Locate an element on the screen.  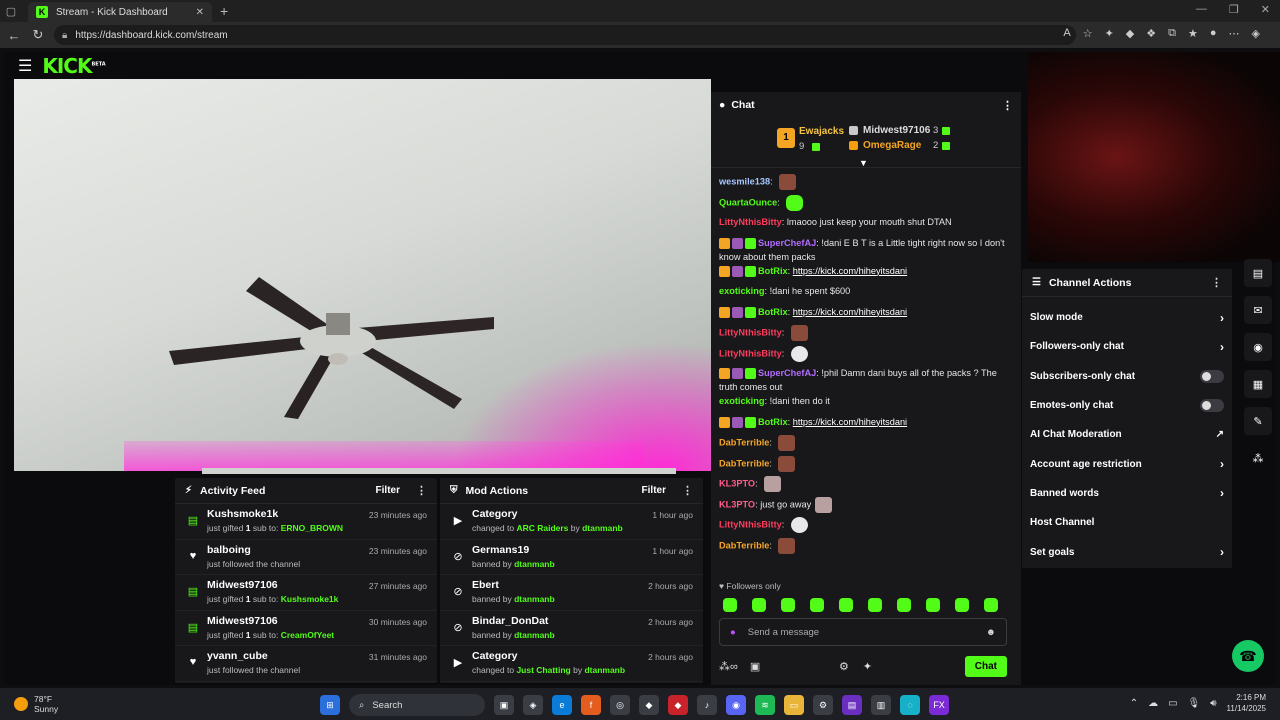
points-icon: ⁂∞ is located at coordinates (728, 666).